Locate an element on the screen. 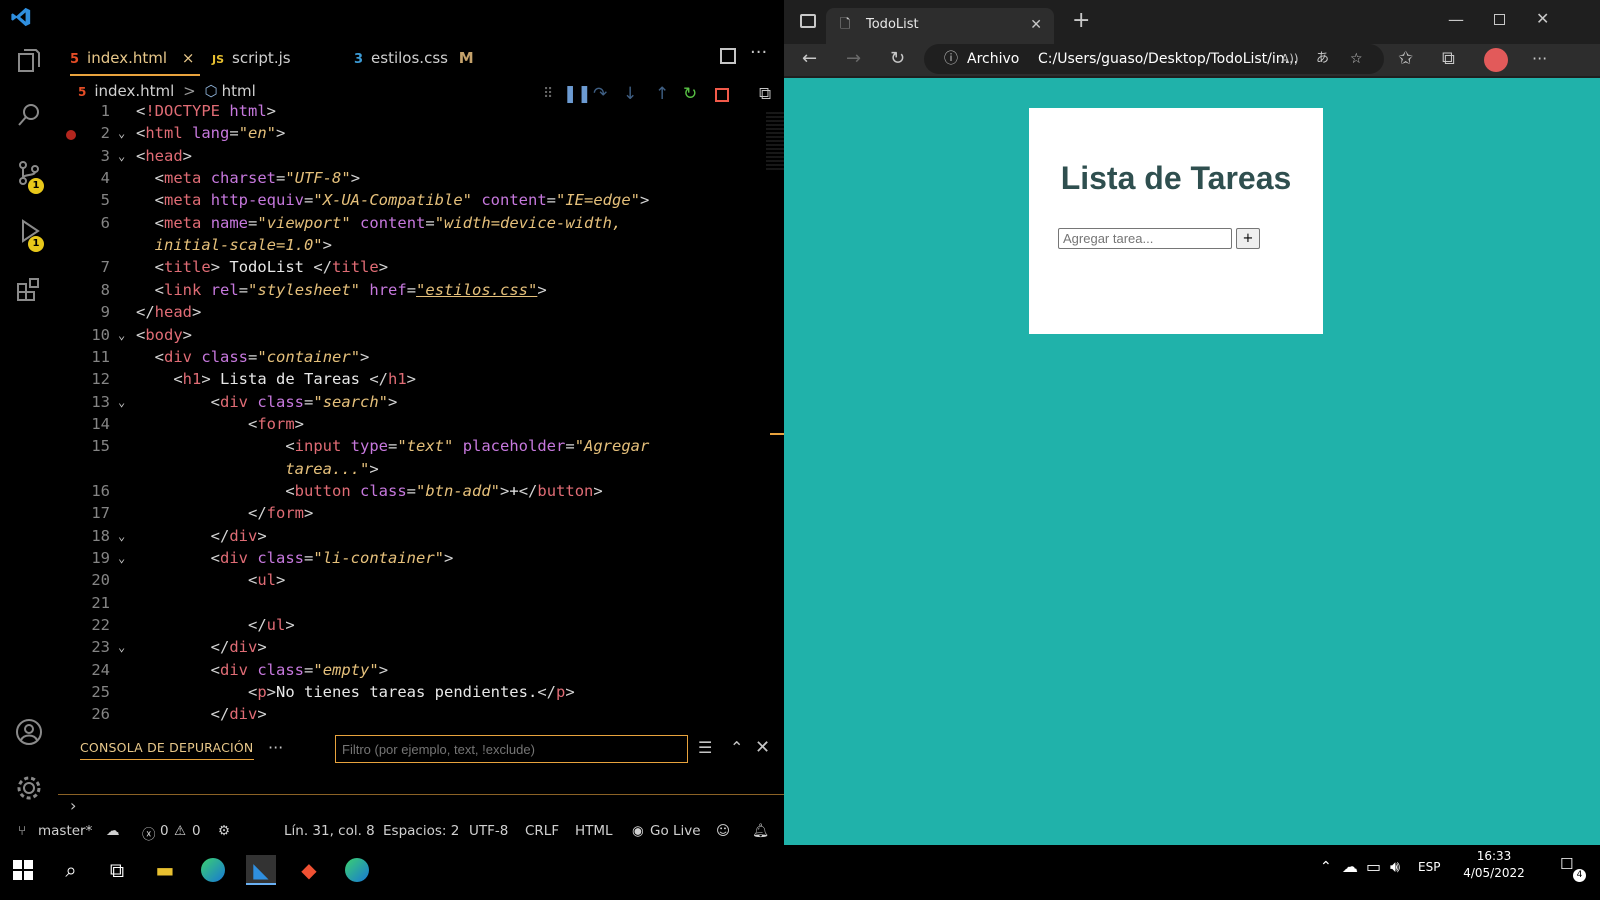  javascript-icon: JS is located at coordinates (218, 59).